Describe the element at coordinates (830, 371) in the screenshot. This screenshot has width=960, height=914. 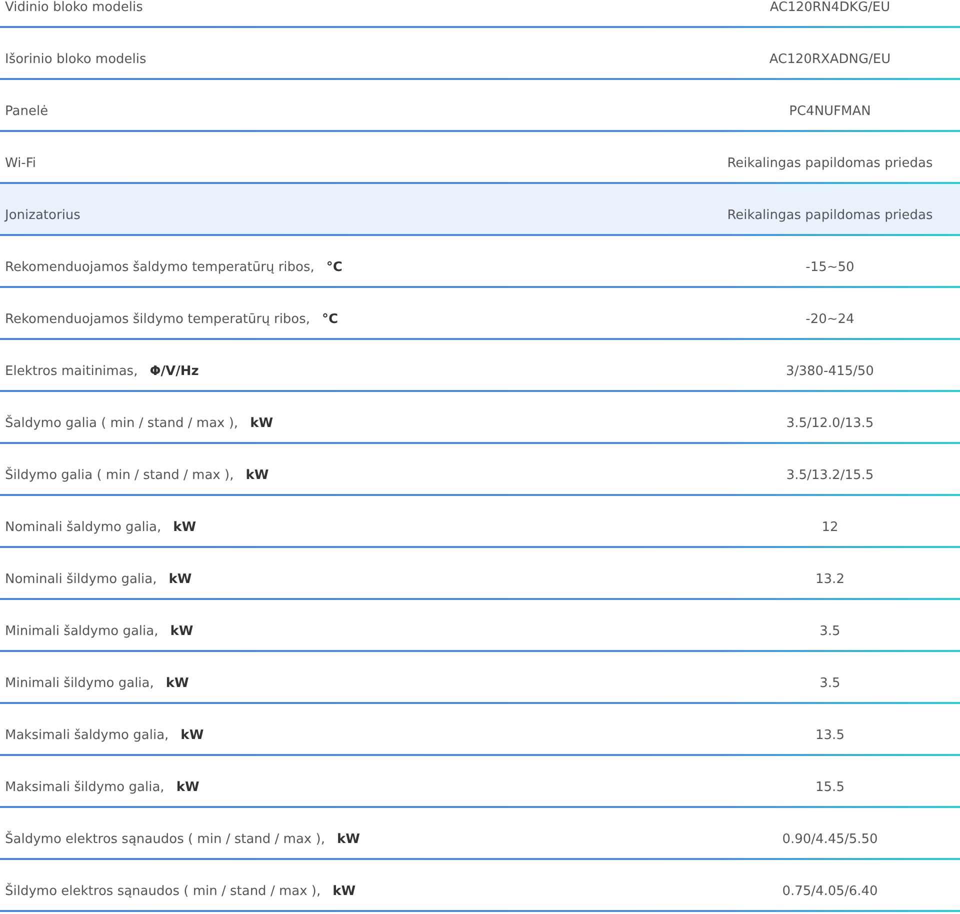
I see `spec-value: 3/380-415/50` at that location.